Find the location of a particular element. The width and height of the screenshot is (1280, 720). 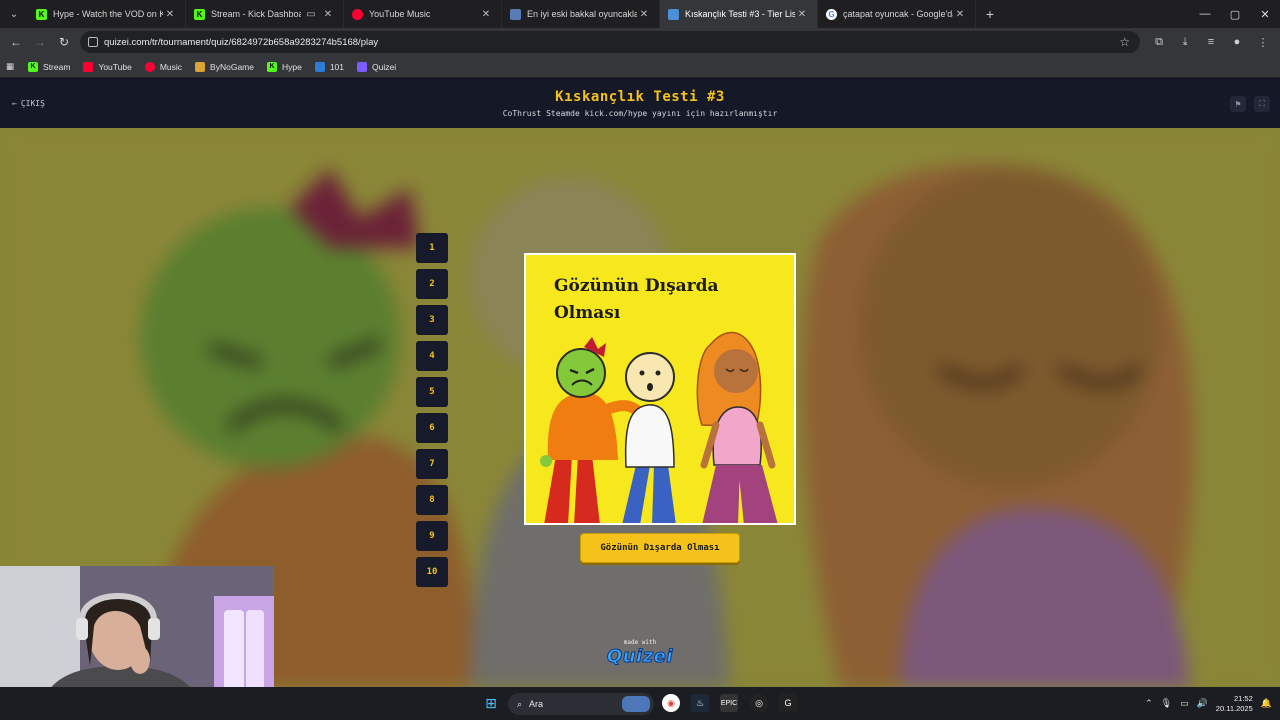

answer-button: Gözünün Dışarda Olması is located at coordinates (660, 548).